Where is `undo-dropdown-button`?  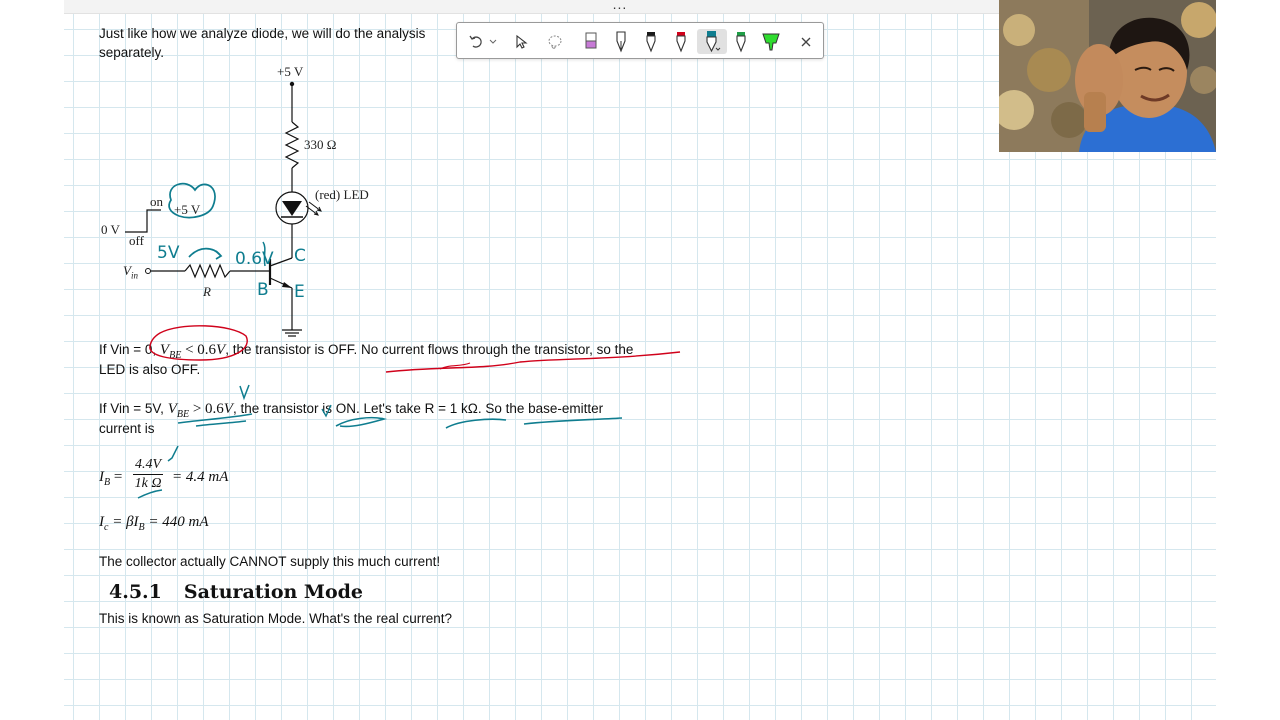
undo-dropdown-button is located at coordinates (493, 41).